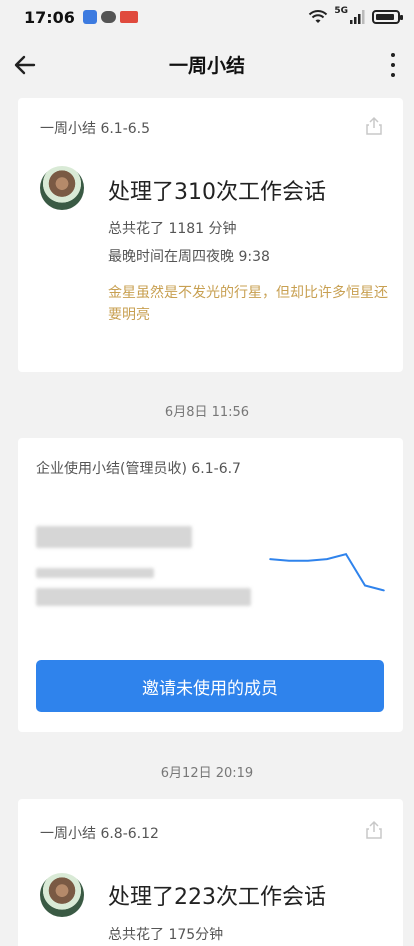 This screenshot has height=946, width=414. I want to click on total-time-text: 总共花了 1181 分钟, so click(172, 229).